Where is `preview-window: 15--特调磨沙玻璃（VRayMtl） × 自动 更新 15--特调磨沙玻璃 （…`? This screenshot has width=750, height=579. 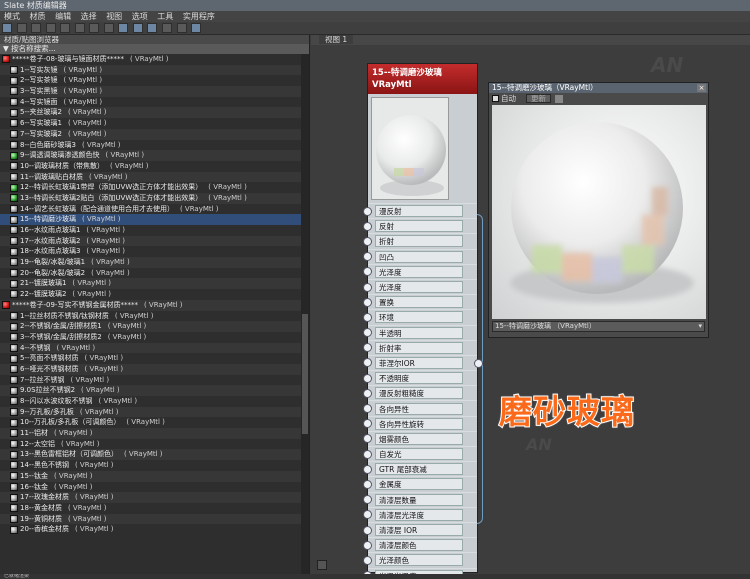
preview-window: 15--特调磨沙玻璃（VRayMtl） × 自动 更新 15--特调磨沙玻璃 （… is located at coordinates (598, 210).